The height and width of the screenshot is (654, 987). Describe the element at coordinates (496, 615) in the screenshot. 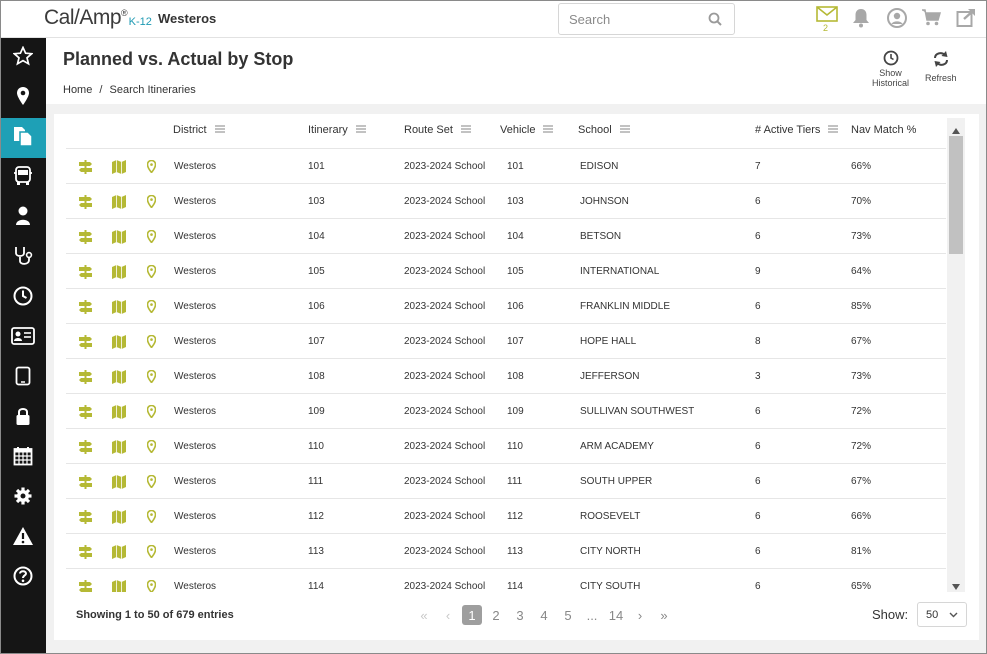

I see `page-button-2: 2` at that location.